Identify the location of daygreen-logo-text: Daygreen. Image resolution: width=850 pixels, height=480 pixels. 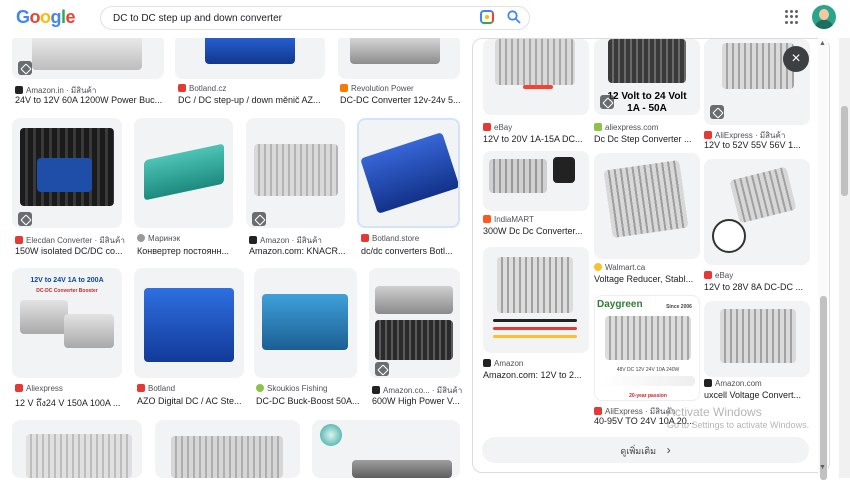
(620, 304).